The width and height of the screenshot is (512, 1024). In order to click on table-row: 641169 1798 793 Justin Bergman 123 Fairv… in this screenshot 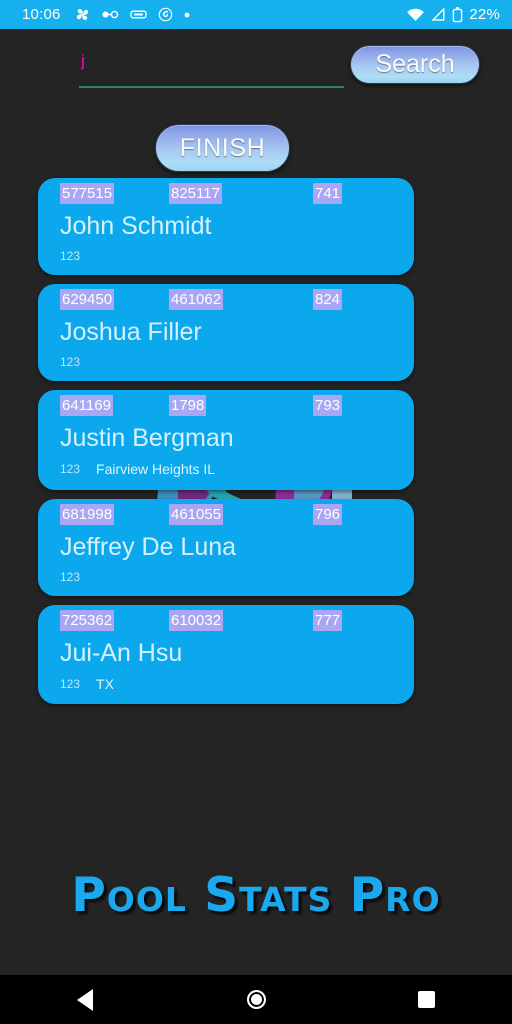, I will do `click(226, 440)`.